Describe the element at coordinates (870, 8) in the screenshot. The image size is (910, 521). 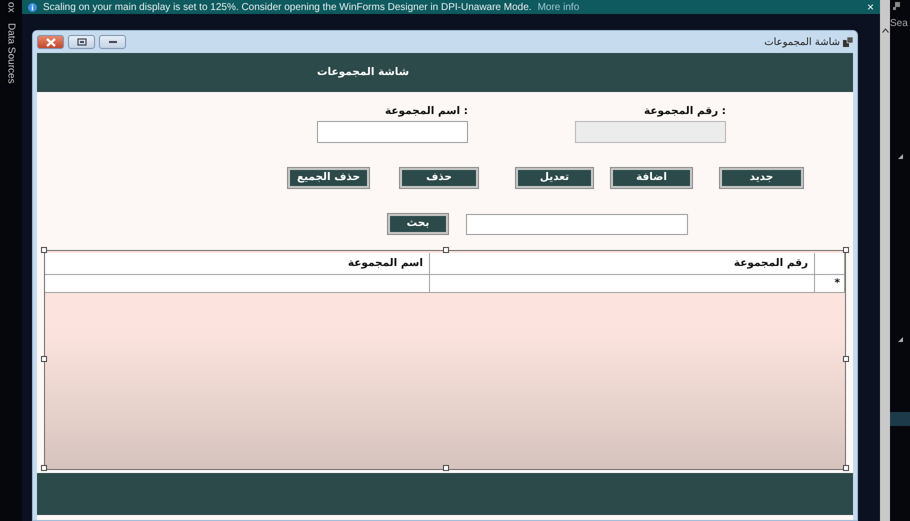
I see `close-button: ×` at that location.